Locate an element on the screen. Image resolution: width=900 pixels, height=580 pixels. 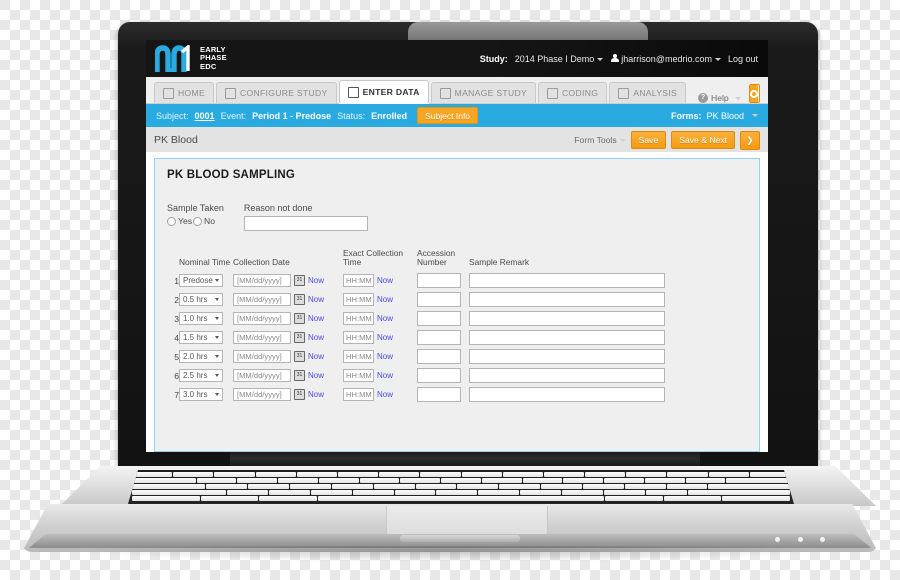
save-and-next-button: Save & Next is located at coordinates (703, 140).